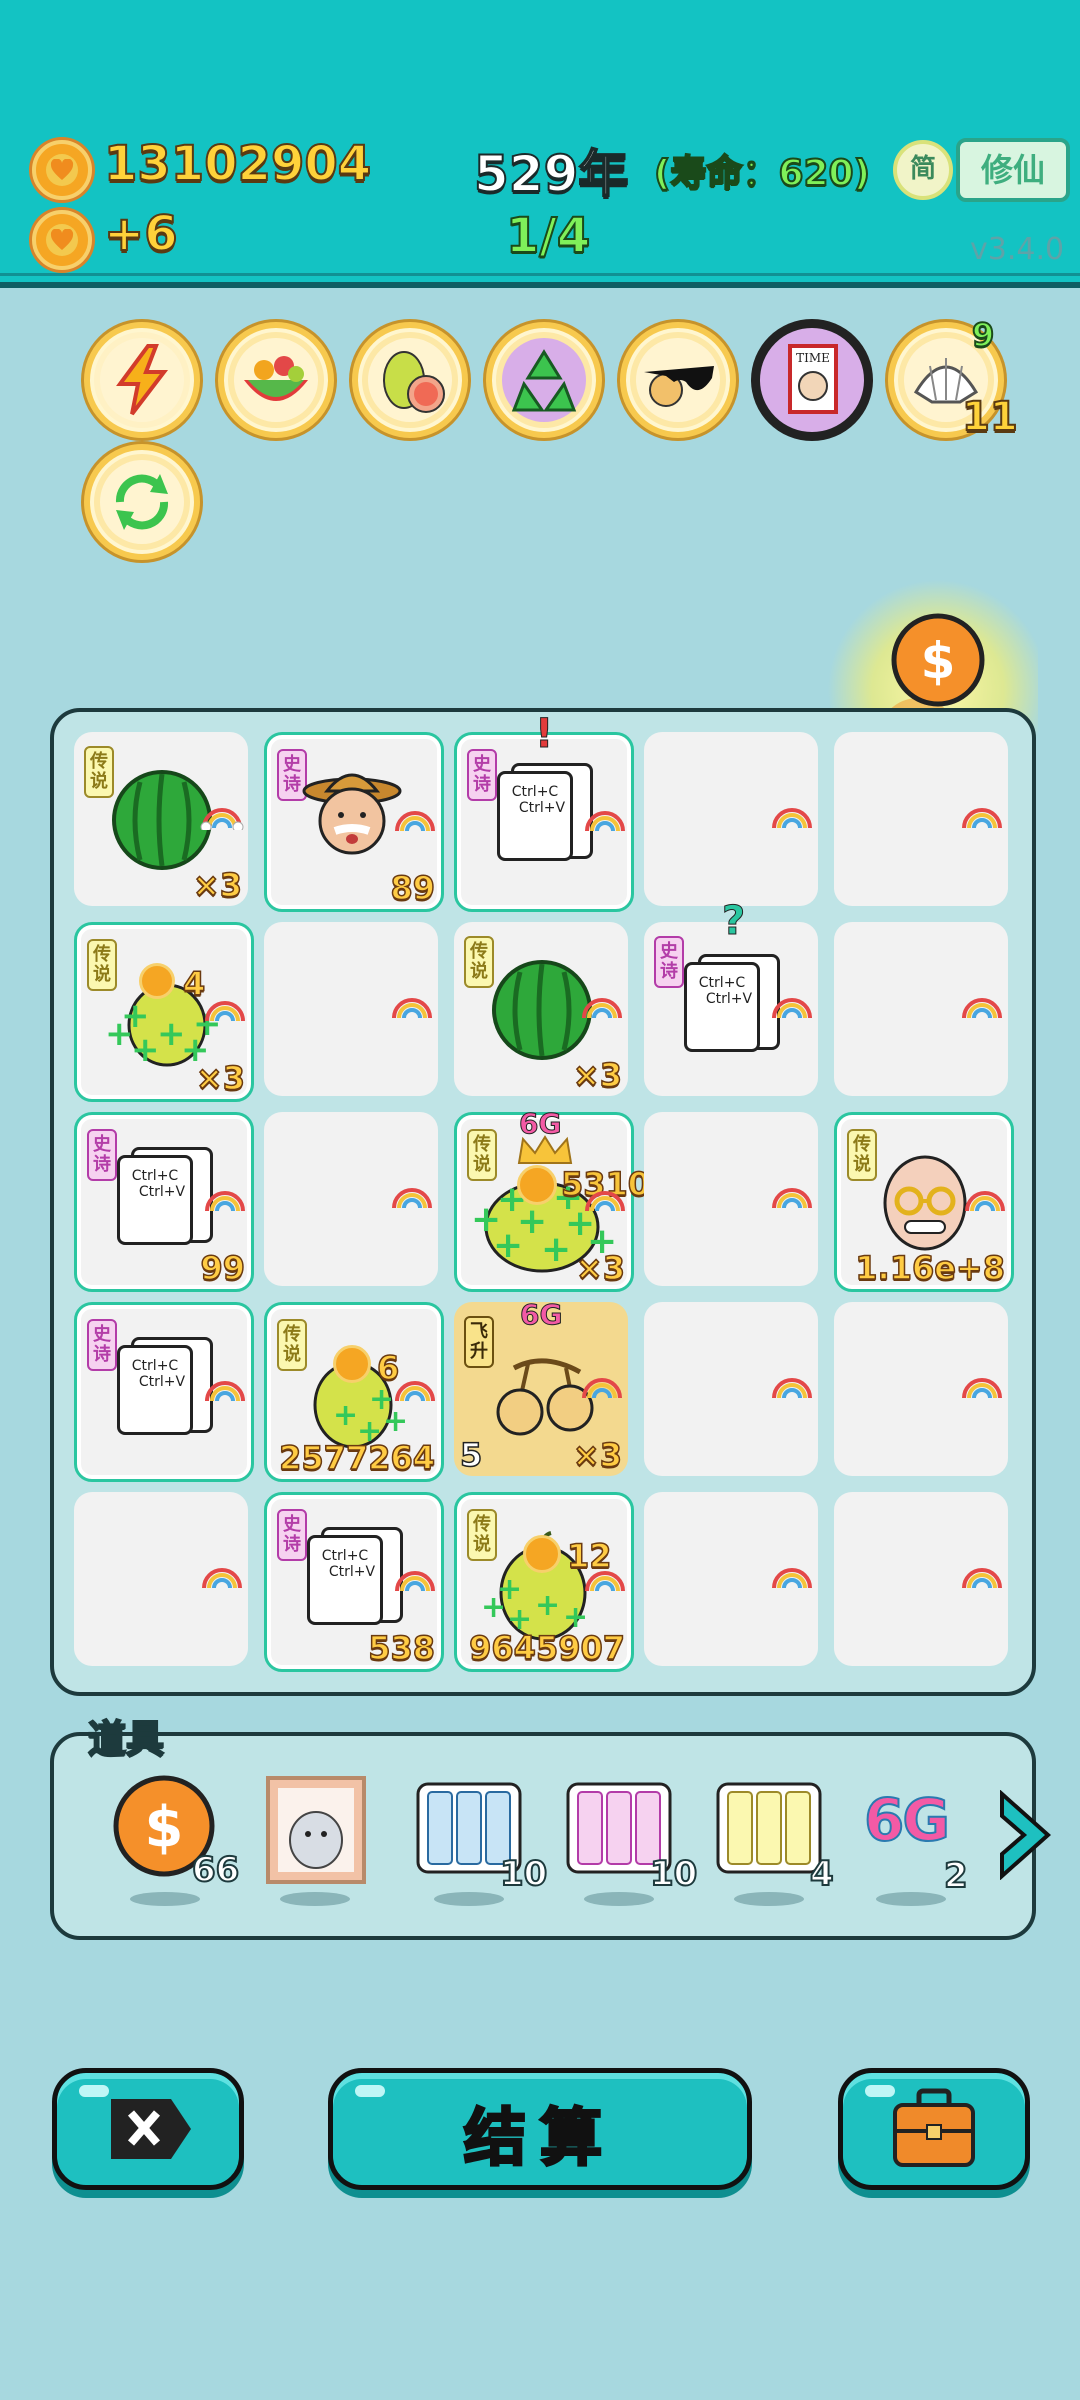 The height and width of the screenshot is (2400, 1080). Describe the element at coordinates (563, 1199) in the screenshot. I see `board-cell: 传说 6G + + + + + + + + 53105 ×3` at that location.